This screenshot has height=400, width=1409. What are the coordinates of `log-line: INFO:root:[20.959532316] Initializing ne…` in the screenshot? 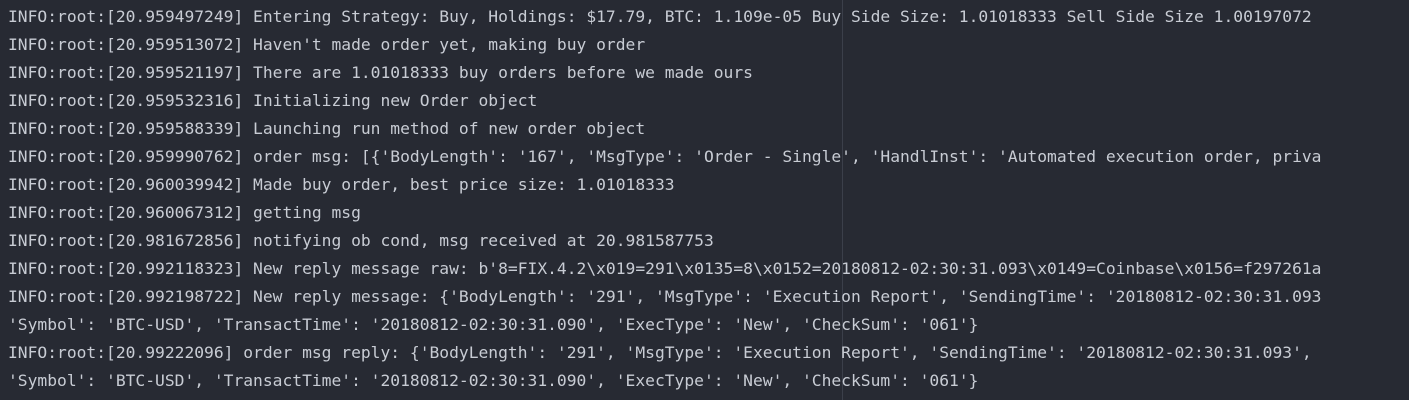 It's located at (273, 100).